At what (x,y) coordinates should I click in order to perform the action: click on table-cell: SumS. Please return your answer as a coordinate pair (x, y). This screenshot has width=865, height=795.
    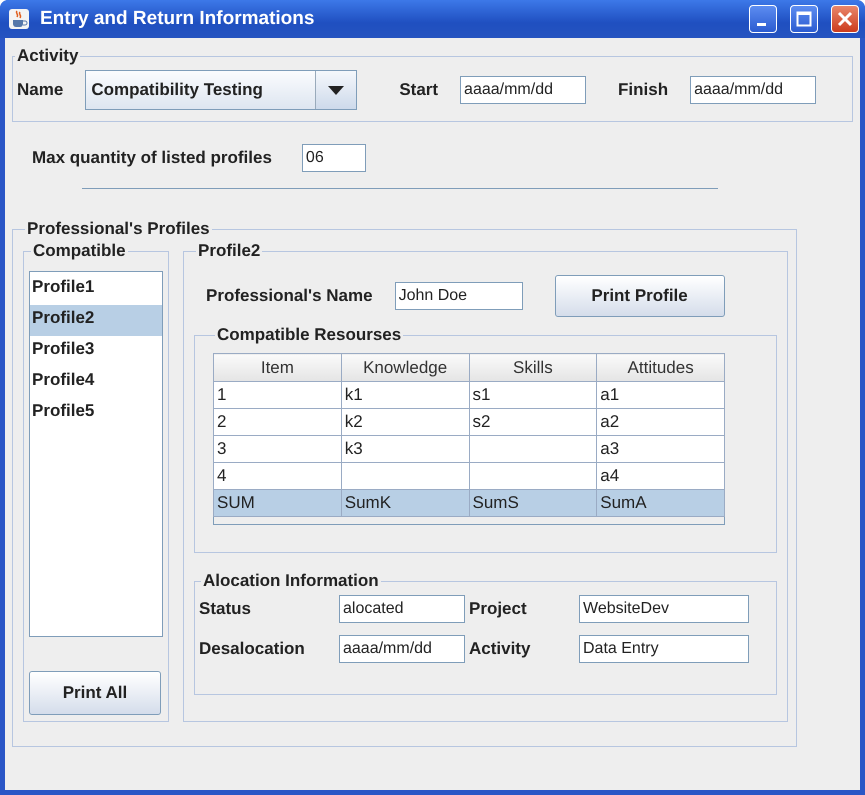
    Looking at the image, I should click on (533, 503).